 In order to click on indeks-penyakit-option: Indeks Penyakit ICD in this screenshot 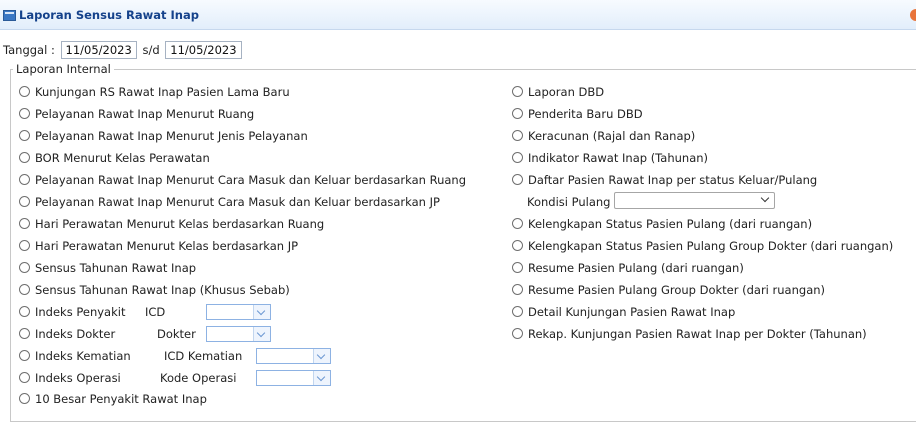, I will do `click(145, 312)`.